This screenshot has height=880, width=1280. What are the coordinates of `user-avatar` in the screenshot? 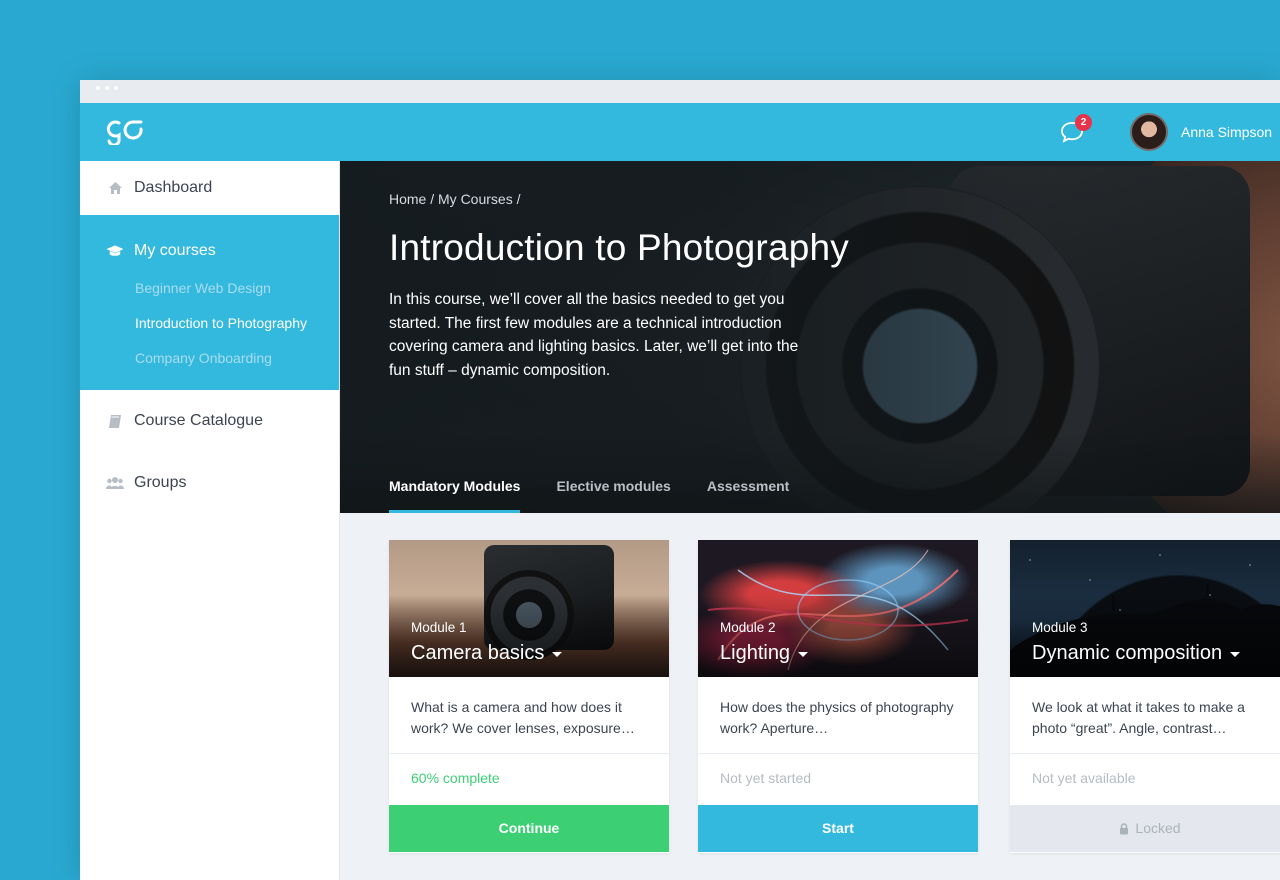 It's located at (1149, 132).